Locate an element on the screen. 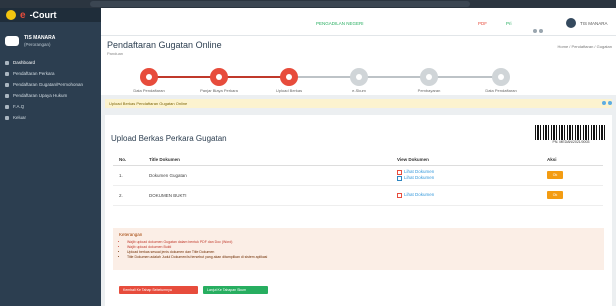  page-subtitle: Panduan is located at coordinates (115, 53).